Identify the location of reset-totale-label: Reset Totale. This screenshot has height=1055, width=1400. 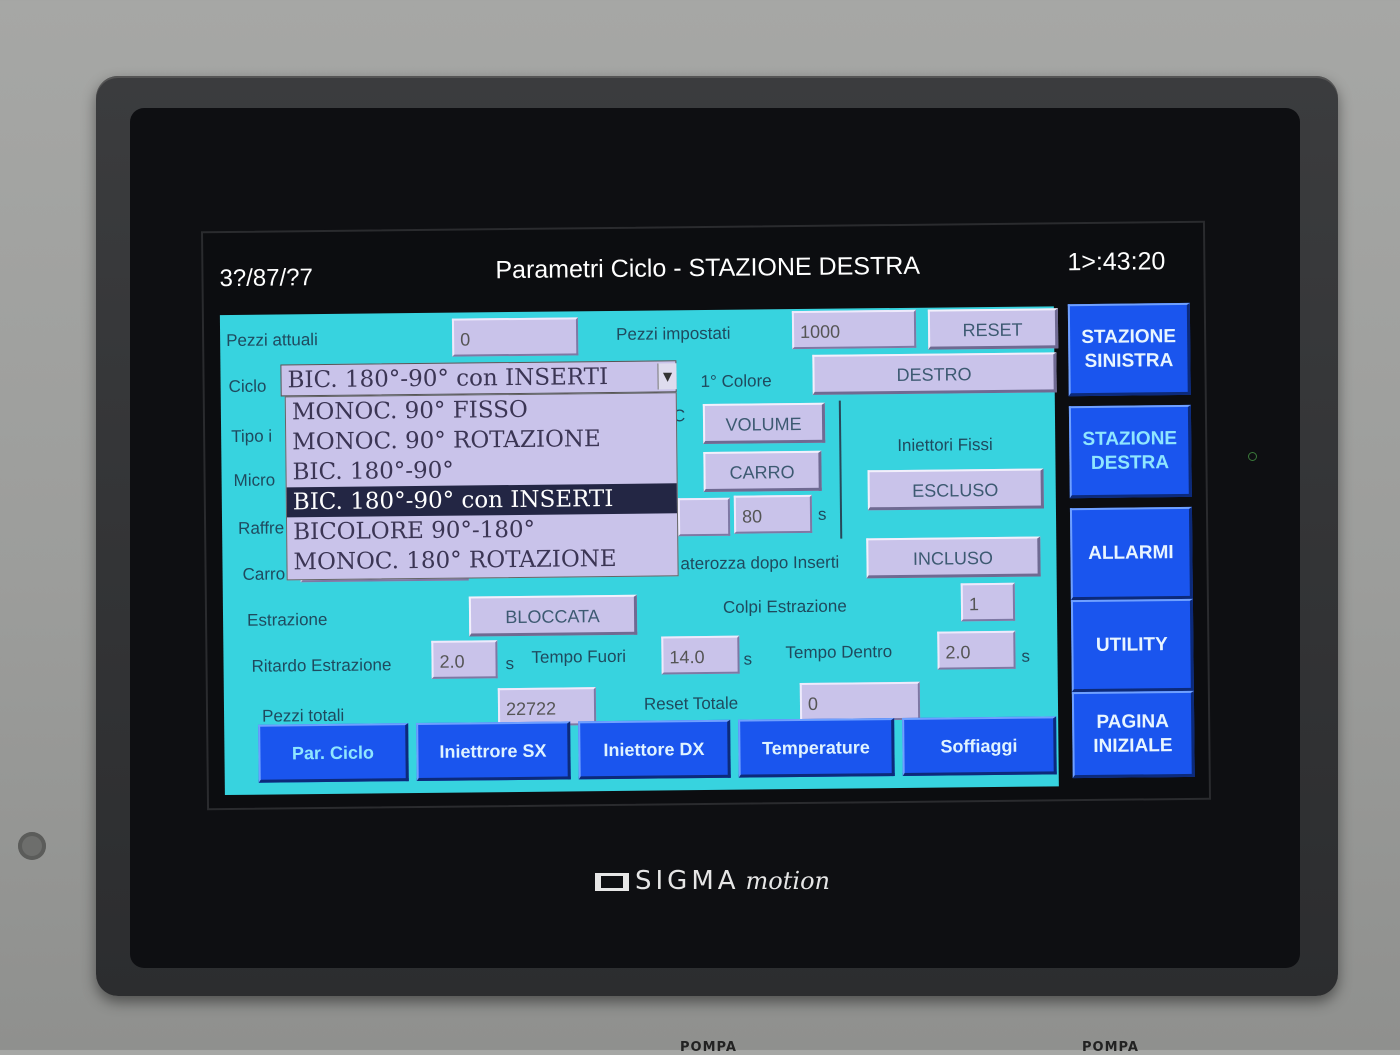
(691, 703).